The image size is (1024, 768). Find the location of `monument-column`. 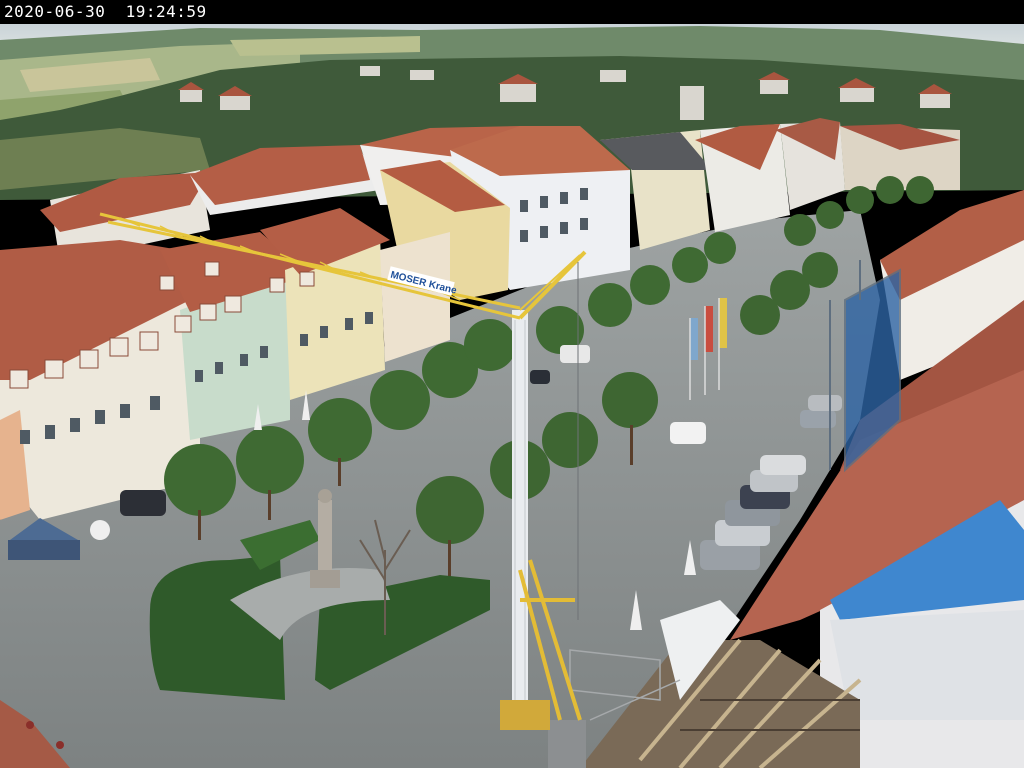

monument-column is located at coordinates (325, 537).